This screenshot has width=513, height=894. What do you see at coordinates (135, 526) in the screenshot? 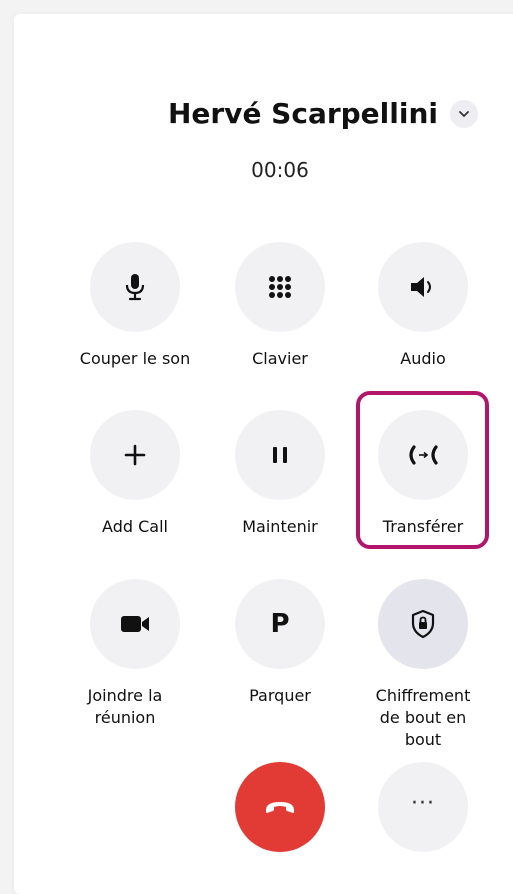
I see `add-call-label: Add Call` at bounding box center [135, 526].